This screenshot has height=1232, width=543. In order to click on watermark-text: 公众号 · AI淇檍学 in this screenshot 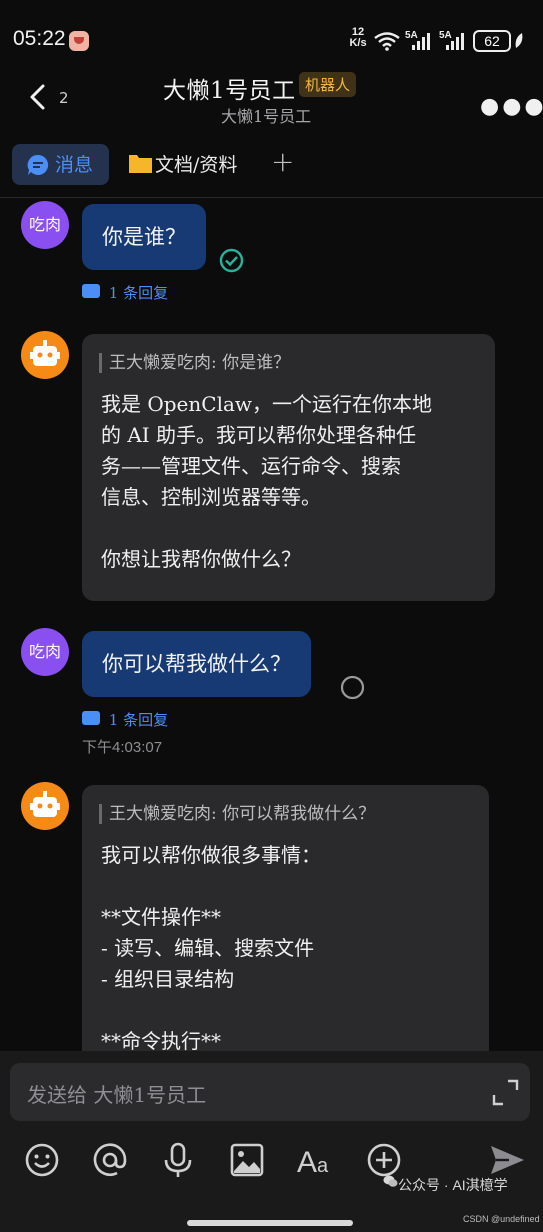, I will do `click(453, 1185)`.